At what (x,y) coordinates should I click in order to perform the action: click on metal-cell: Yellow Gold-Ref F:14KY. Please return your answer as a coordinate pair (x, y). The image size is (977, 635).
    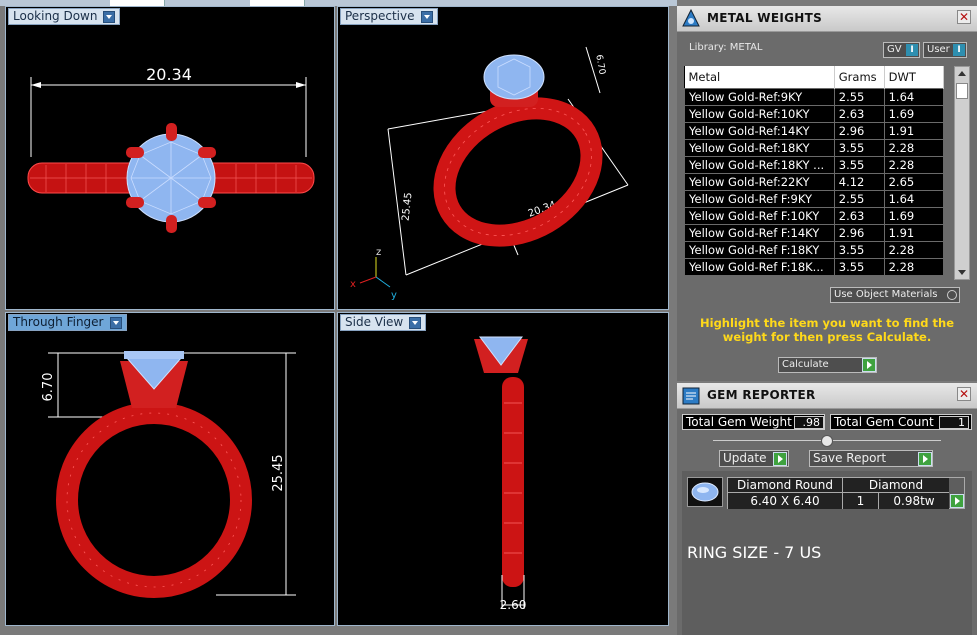
    Looking at the image, I should click on (759, 232).